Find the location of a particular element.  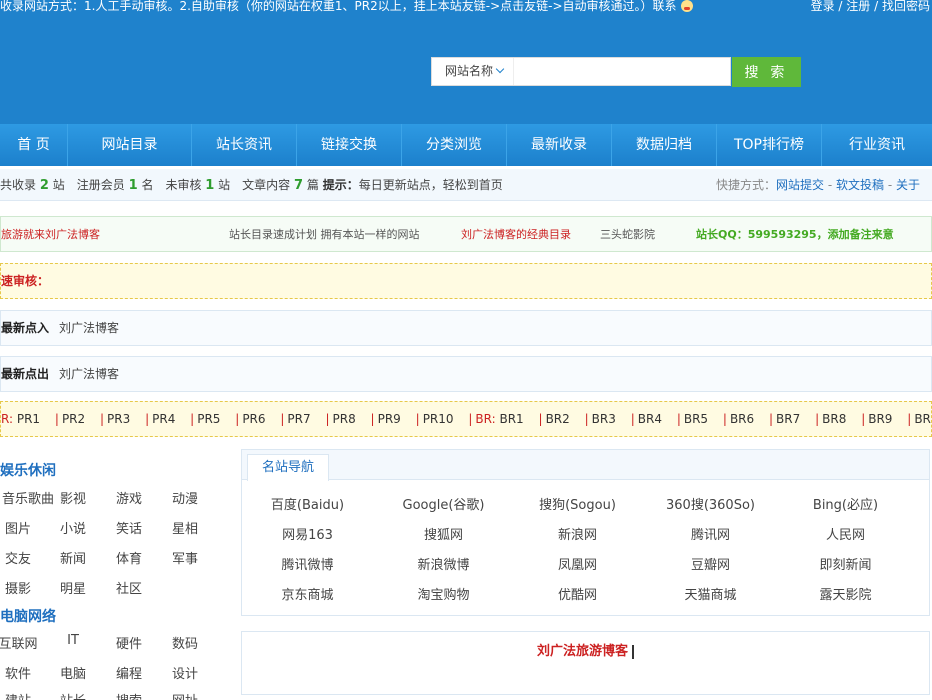

nav-latest-added: 最新收录 is located at coordinates (559, 145).